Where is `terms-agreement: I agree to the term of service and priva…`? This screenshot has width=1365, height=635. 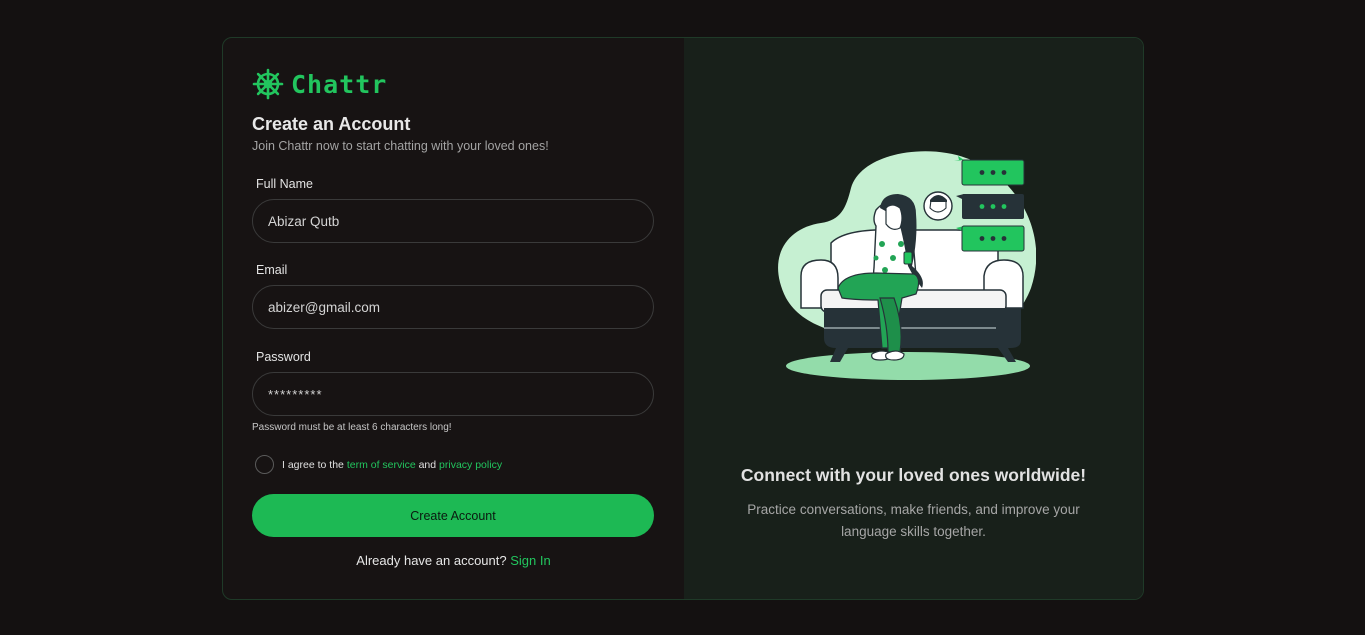
terms-agreement: I agree to the term of service and priva… is located at coordinates (455, 464).